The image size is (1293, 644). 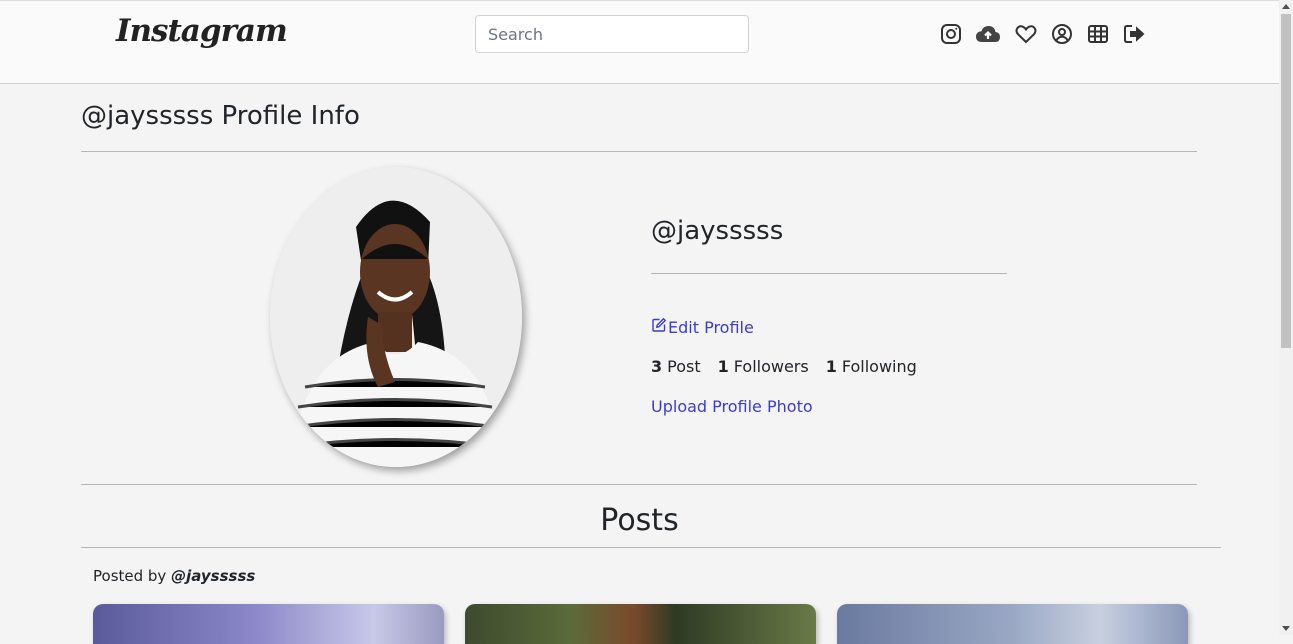 What do you see at coordinates (1026, 34) in the screenshot?
I see `heart-icon` at bounding box center [1026, 34].